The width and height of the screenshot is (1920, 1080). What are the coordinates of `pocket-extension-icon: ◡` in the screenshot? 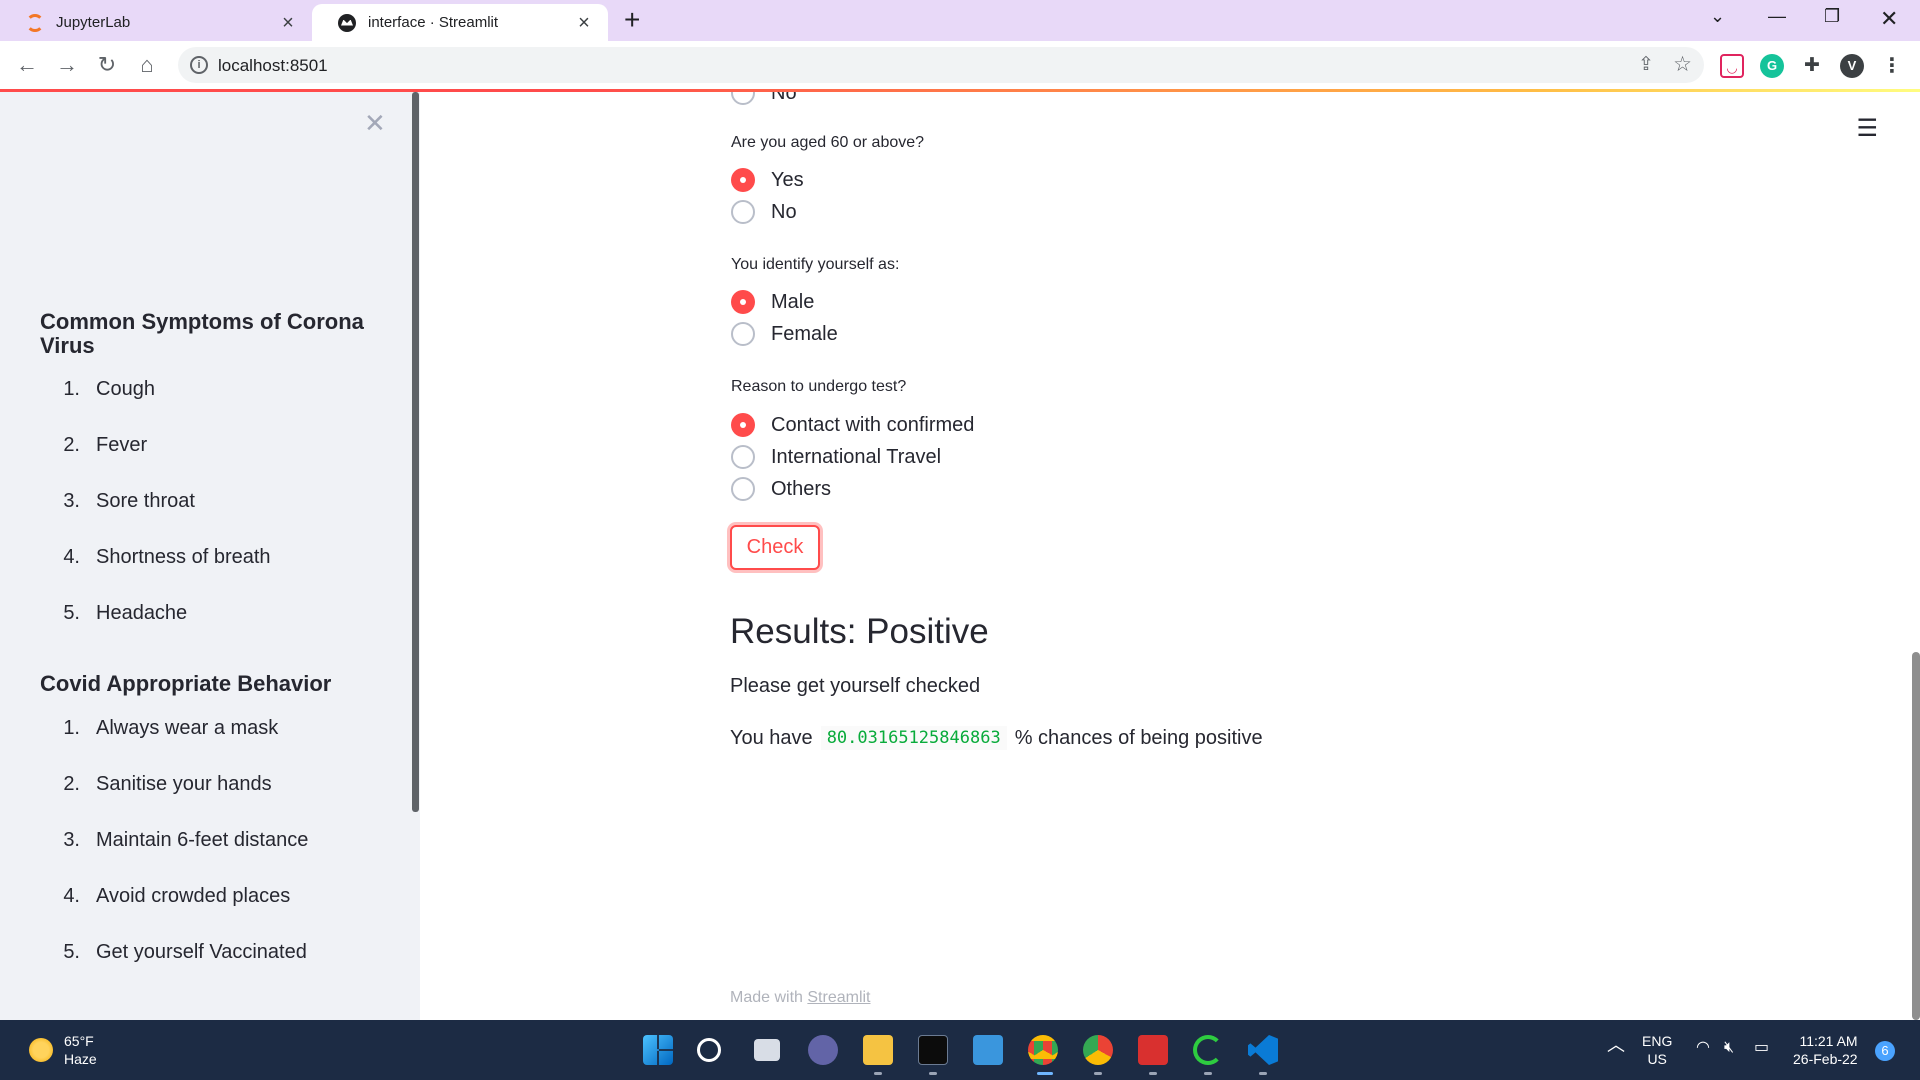 It's located at (1732, 66).